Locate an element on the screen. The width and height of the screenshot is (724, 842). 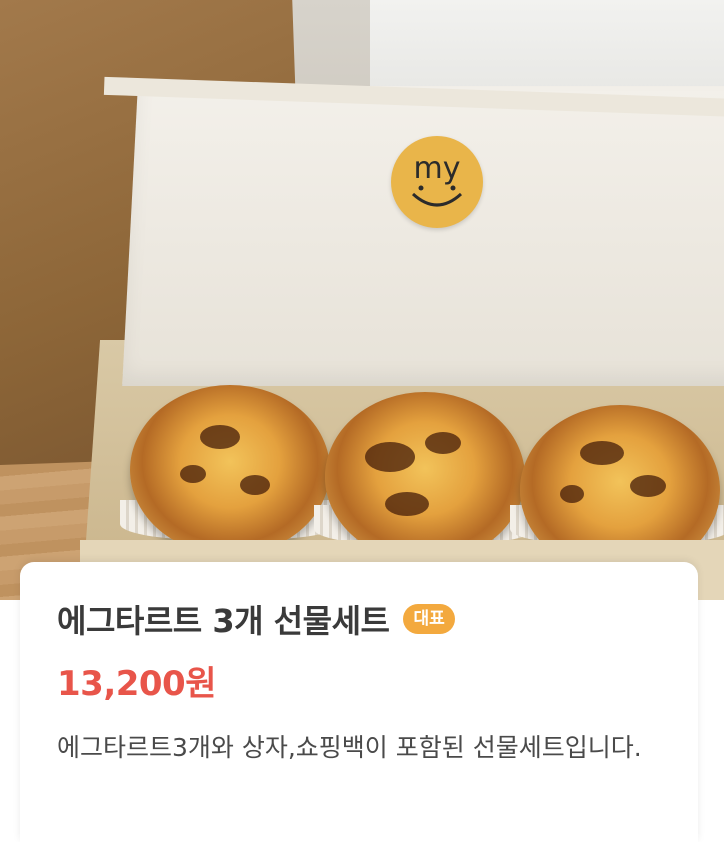
title-row: 에그타르트 3개 선물세트 대표 is located at coordinates (256, 619).